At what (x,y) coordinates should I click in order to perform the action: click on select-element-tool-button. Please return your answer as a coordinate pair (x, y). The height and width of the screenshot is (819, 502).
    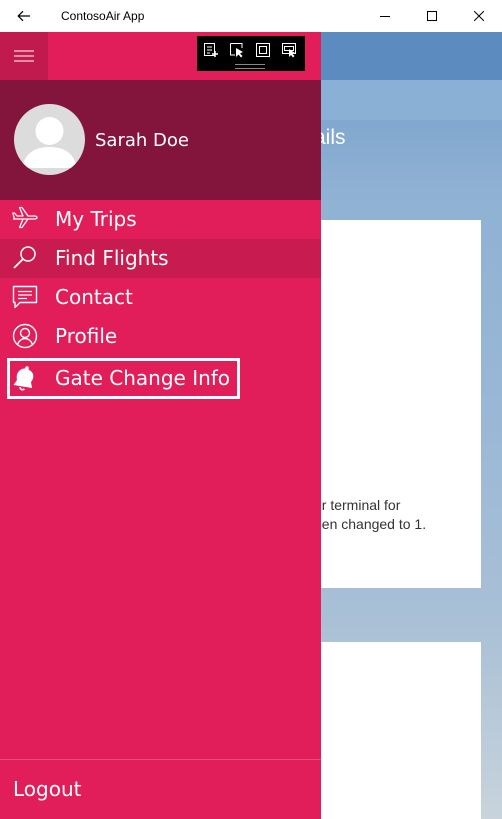
    Looking at the image, I should click on (237, 50).